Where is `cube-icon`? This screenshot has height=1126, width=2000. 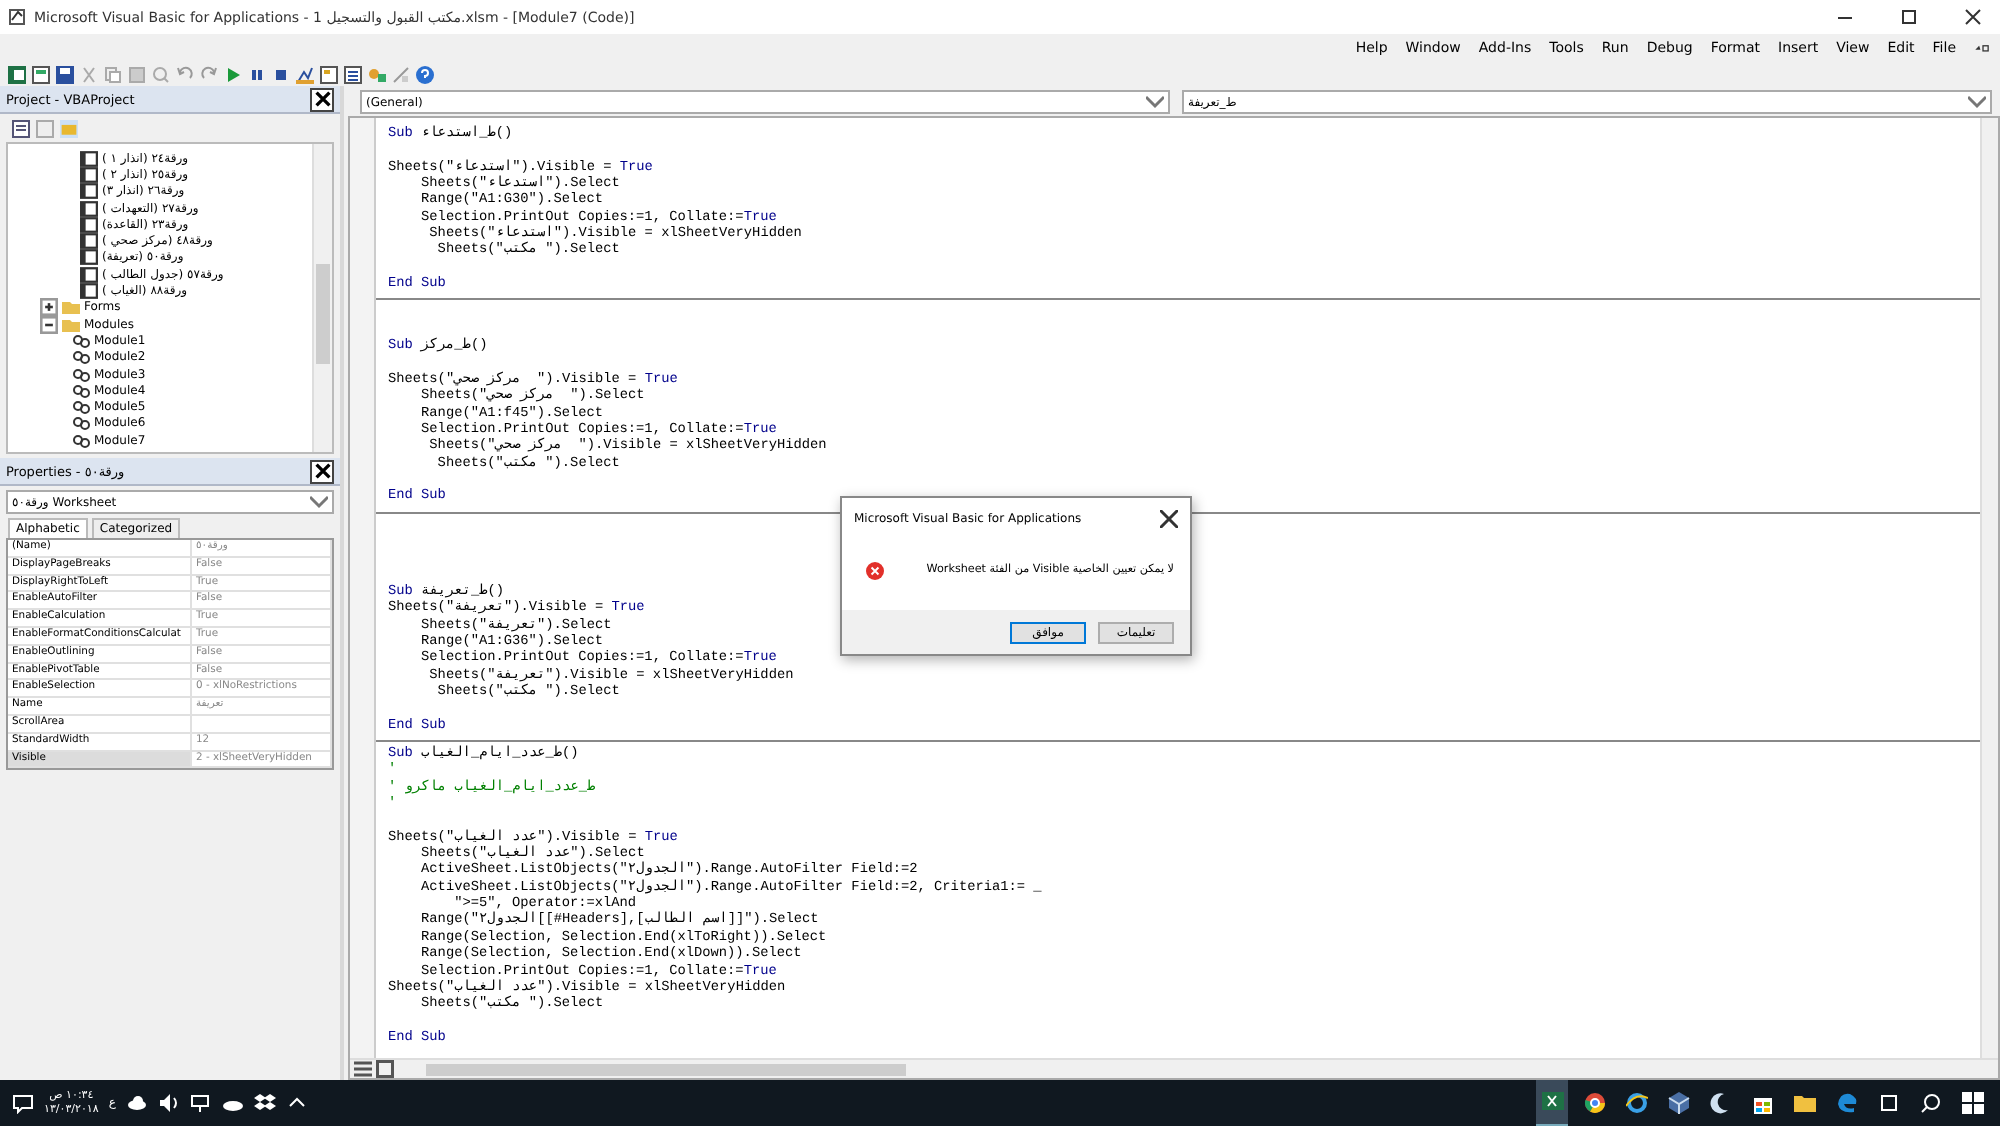
cube-icon is located at coordinates (1678, 1103).